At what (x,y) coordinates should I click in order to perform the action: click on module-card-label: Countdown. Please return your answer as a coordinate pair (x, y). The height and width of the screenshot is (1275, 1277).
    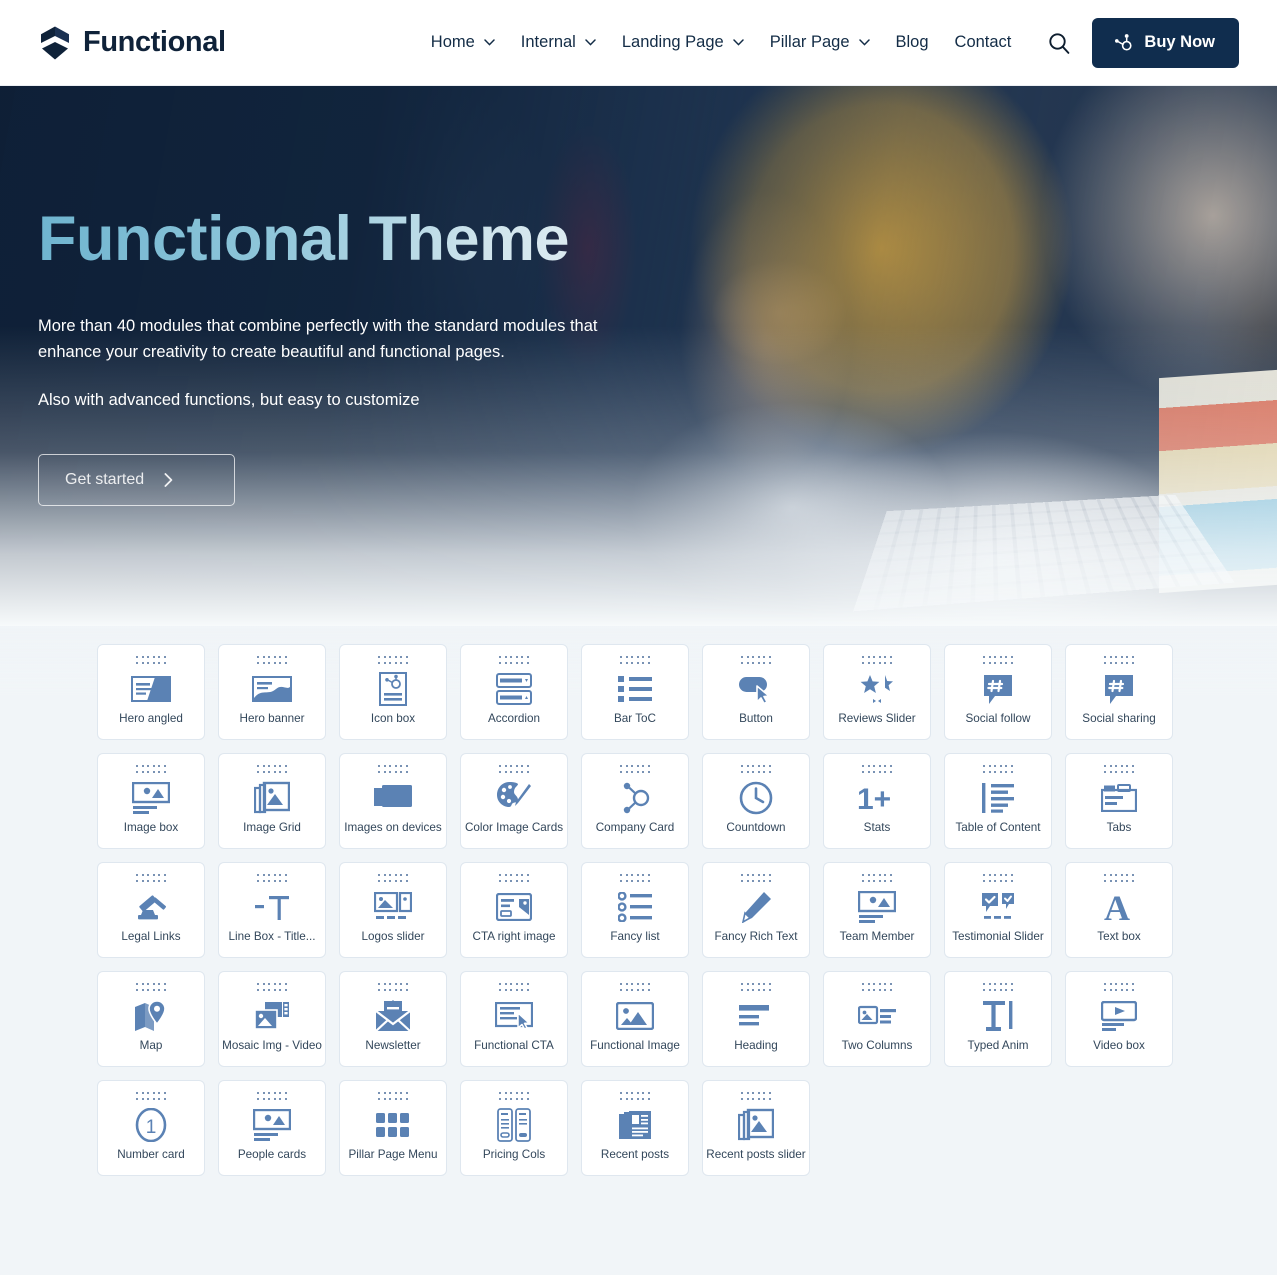
    Looking at the image, I should click on (756, 827).